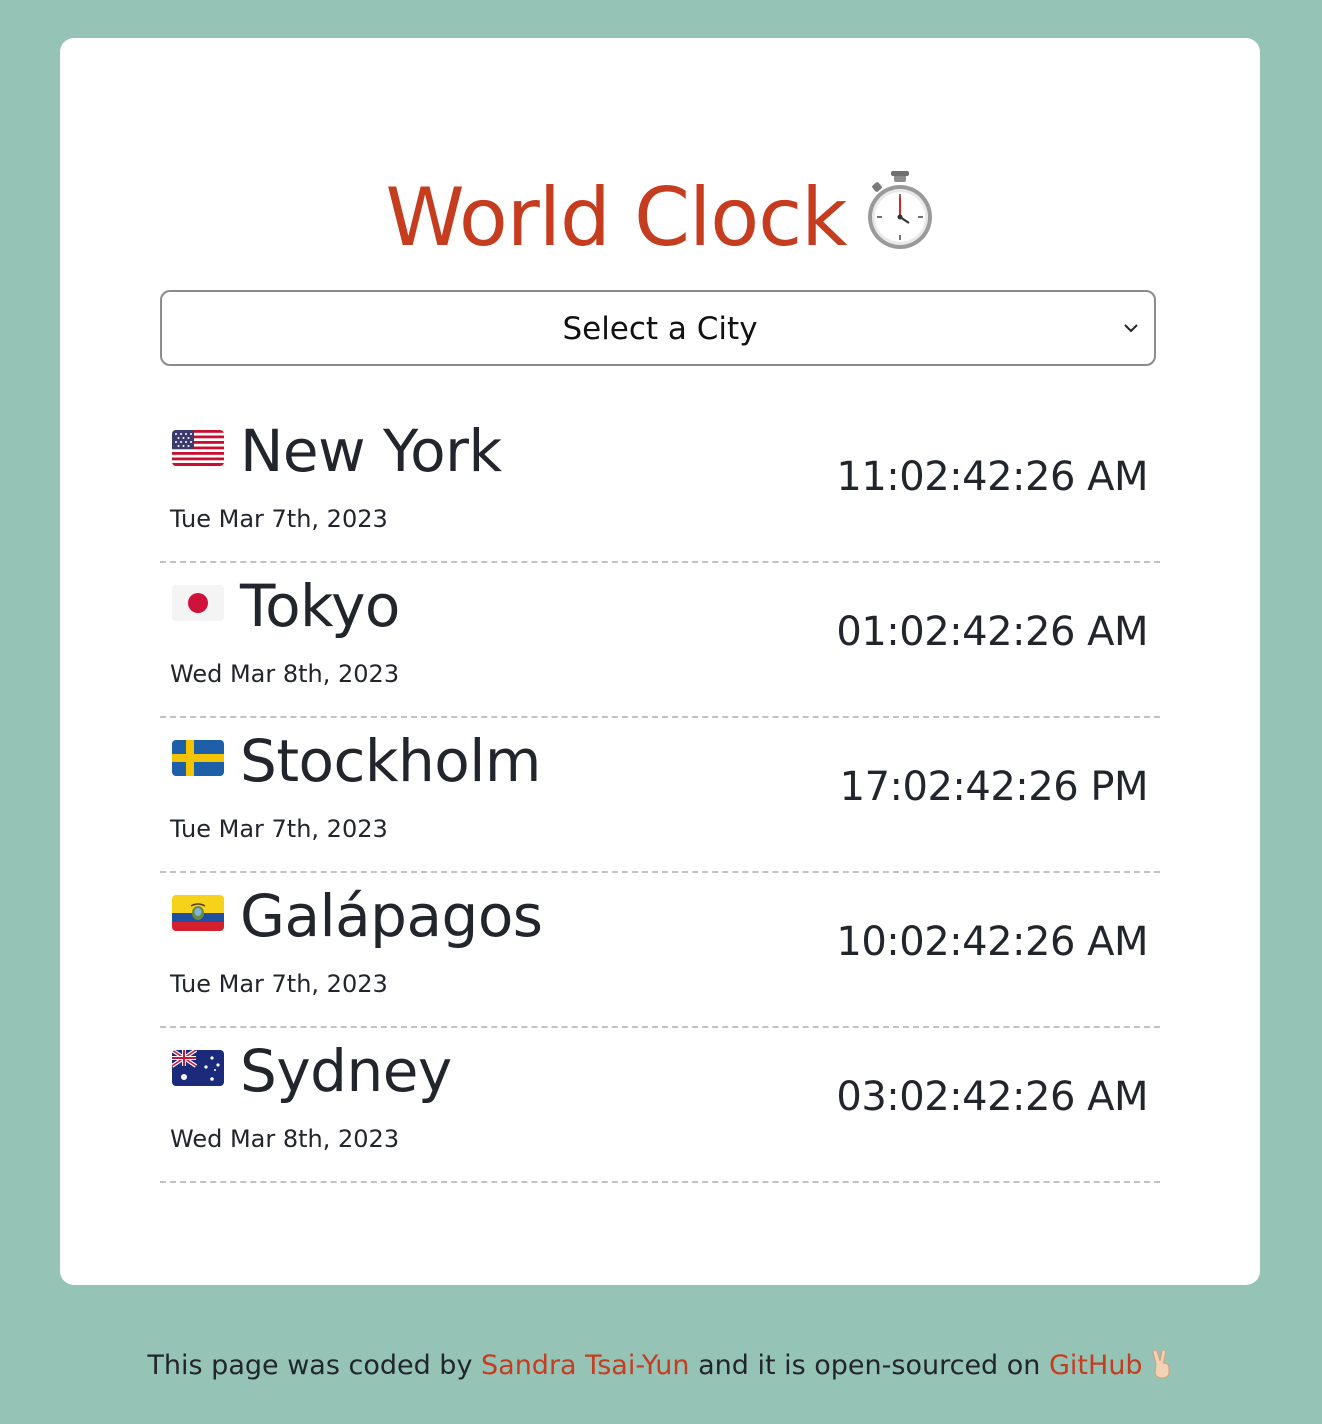 The width and height of the screenshot is (1322, 1424). Describe the element at coordinates (992, 632) in the screenshot. I see `city-time: 01:02:42:26 AM` at that location.